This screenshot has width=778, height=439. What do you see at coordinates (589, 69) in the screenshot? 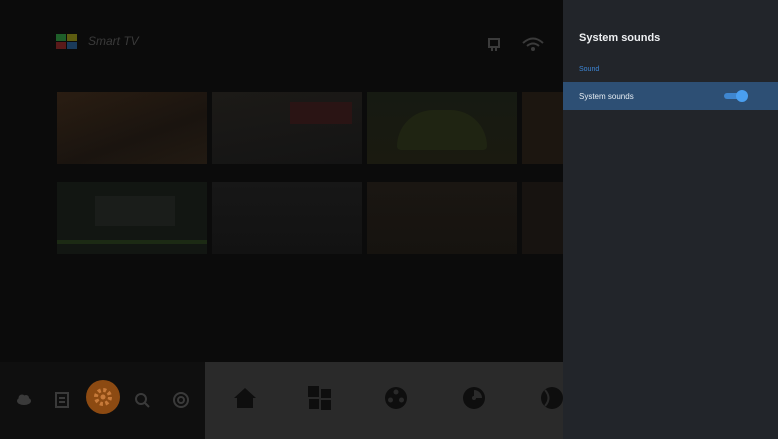
I see `section-label: Sound` at bounding box center [589, 69].